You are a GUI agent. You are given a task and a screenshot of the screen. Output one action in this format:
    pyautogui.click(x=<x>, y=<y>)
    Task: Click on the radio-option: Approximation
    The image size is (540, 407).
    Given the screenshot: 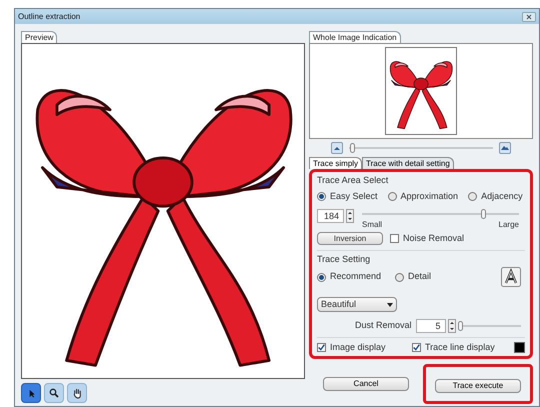 What is the action you would take?
    pyautogui.click(x=423, y=196)
    